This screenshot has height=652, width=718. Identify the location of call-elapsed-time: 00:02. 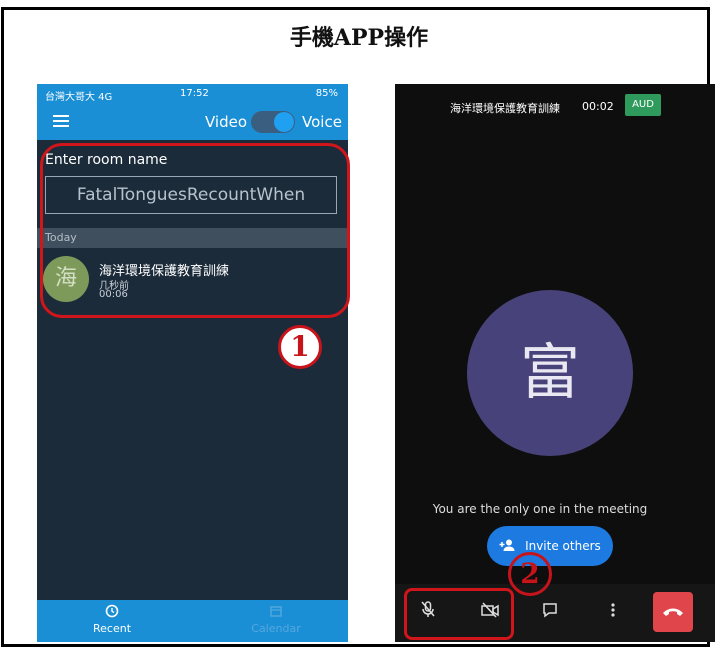
(598, 106).